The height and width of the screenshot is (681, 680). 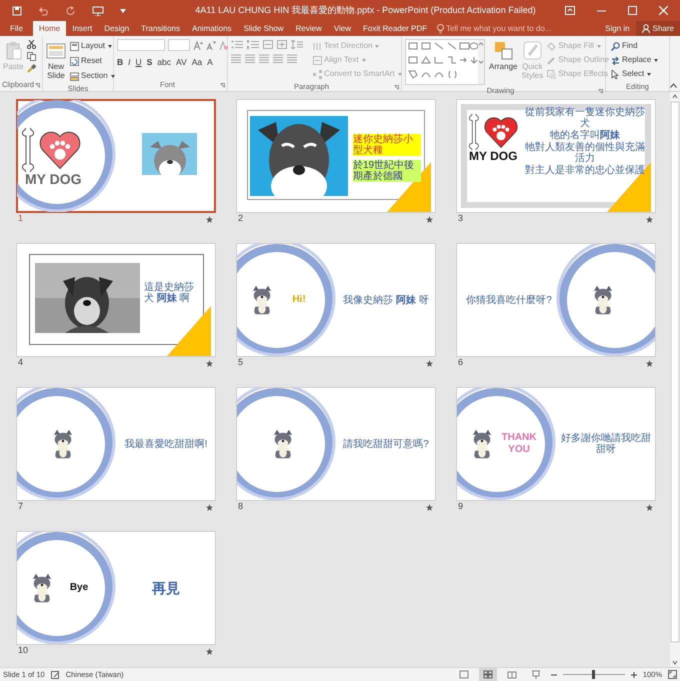 What do you see at coordinates (278, 58) in the screenshot?
I see `justify-icon` at bounding box center [278, 58].